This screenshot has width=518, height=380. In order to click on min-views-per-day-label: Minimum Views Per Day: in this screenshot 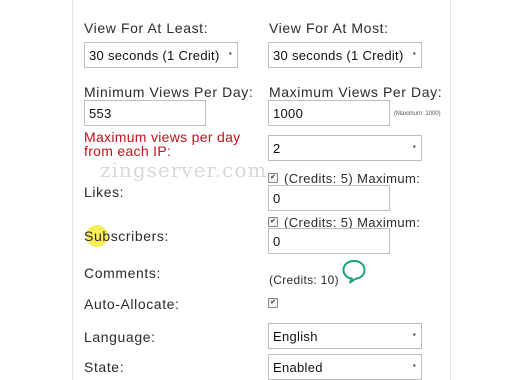, I will do `click(169, 92)`.